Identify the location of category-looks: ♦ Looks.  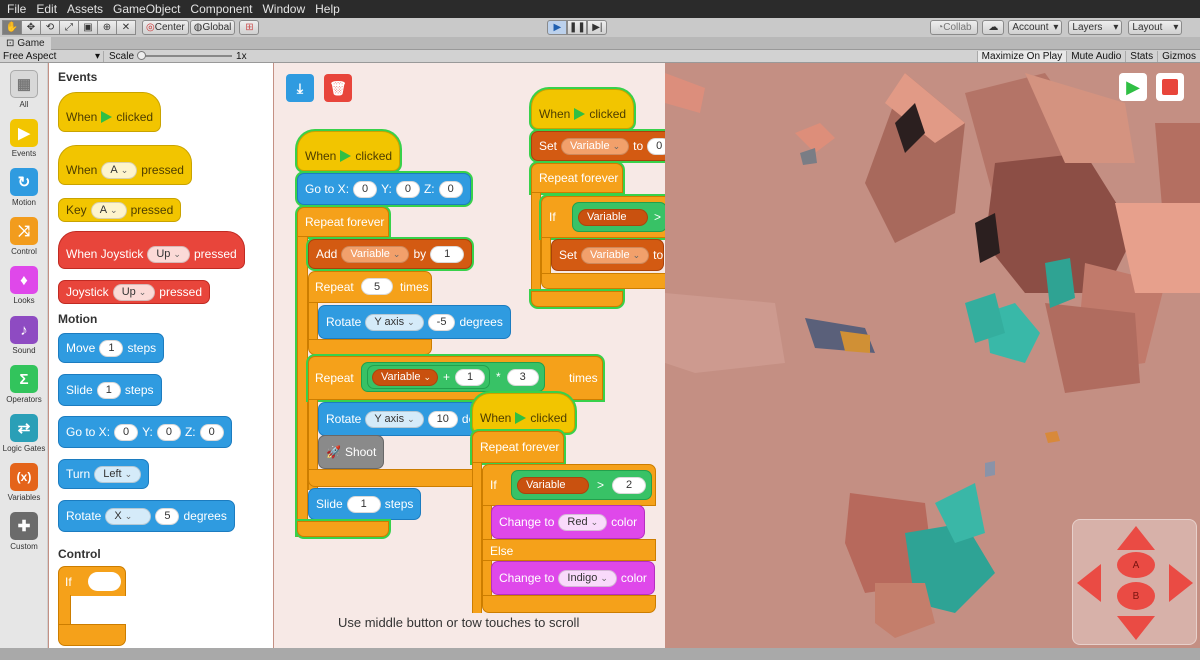
(24, 285).